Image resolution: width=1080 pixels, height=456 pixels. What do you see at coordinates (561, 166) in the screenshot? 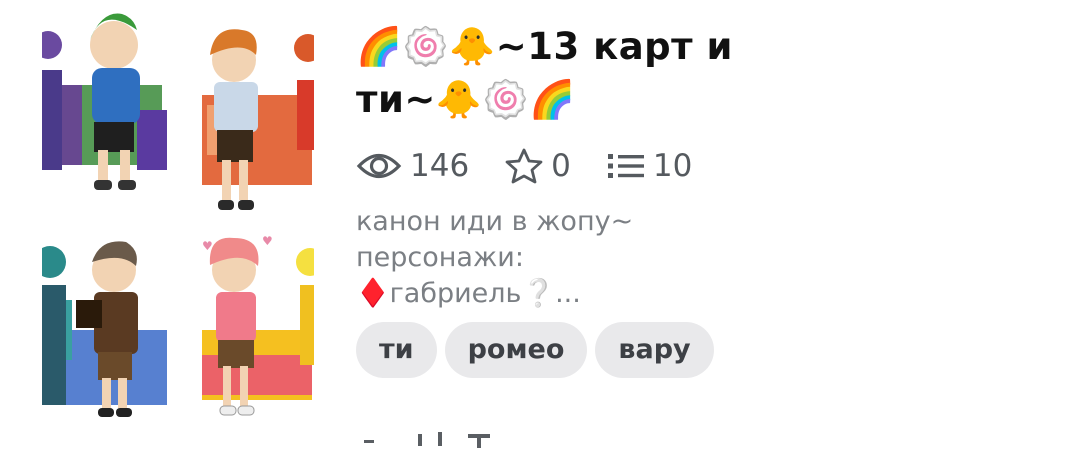
I see `likes-count: 0` at bounding box center [561, 166].